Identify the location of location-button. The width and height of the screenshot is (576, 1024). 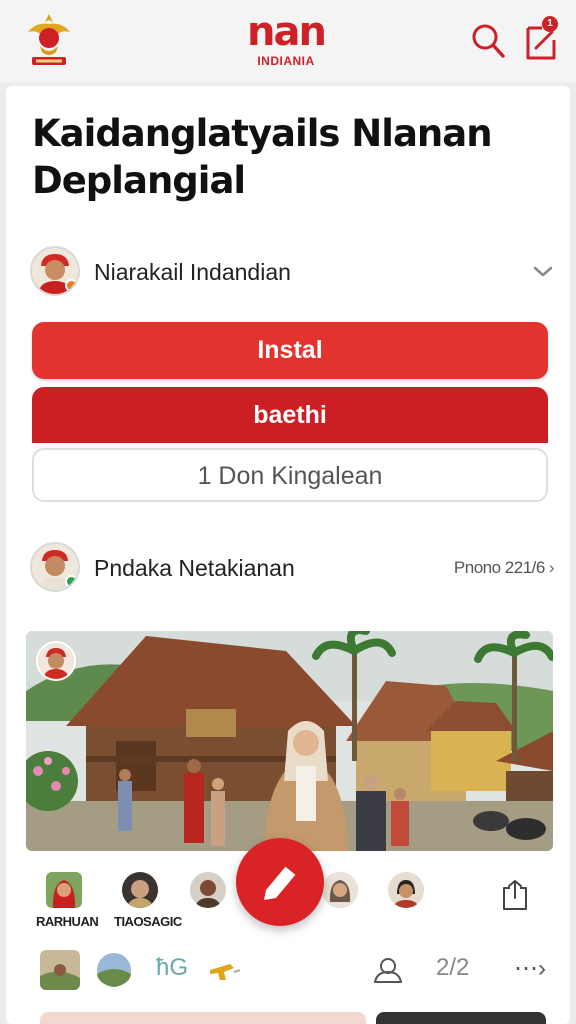
(114, 970).